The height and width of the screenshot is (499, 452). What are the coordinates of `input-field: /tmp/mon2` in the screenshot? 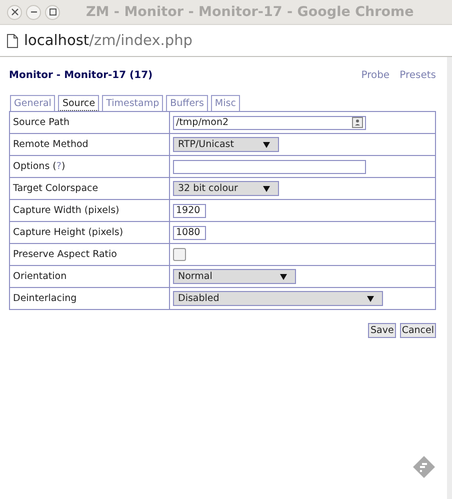 It's located at (269, 123).